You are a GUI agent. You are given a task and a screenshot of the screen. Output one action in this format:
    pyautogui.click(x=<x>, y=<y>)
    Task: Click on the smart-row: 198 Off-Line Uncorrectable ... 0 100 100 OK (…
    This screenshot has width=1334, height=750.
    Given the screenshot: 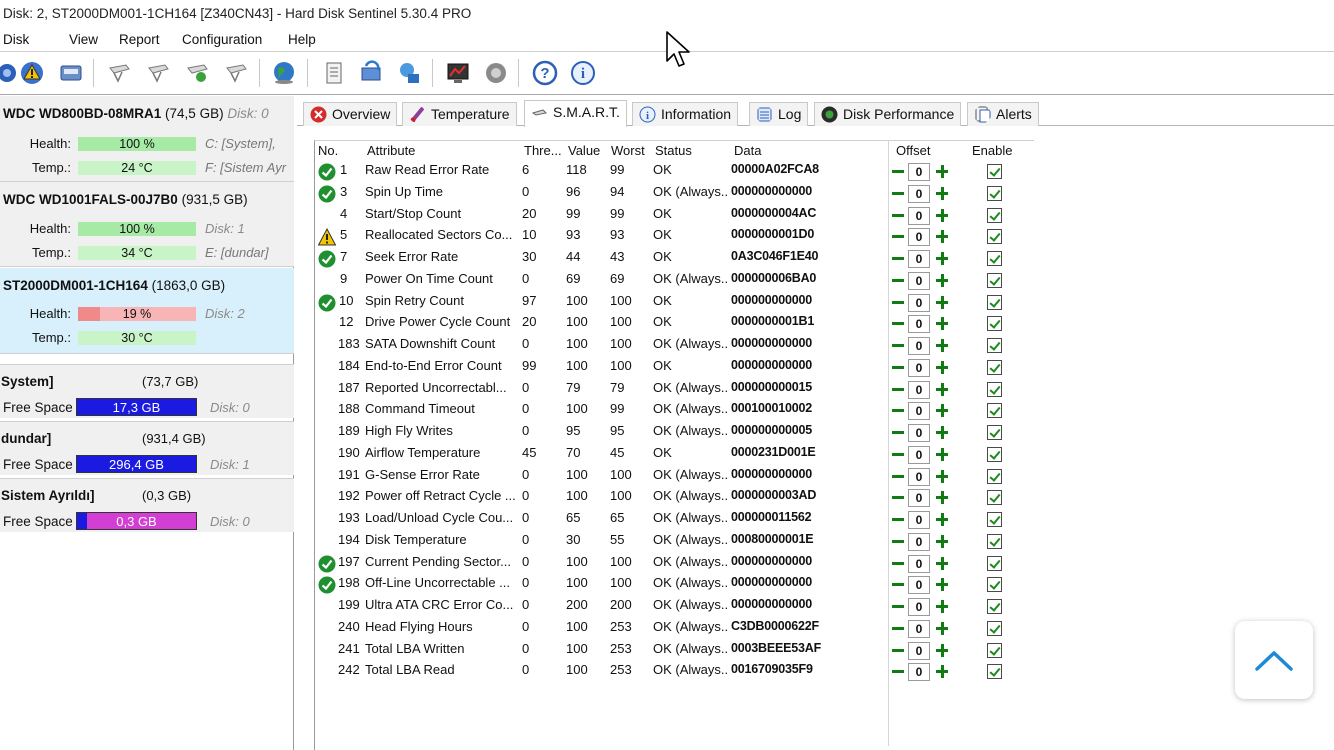 What is the action you would take?
    pyautogui.click(x=815, y=585)
    